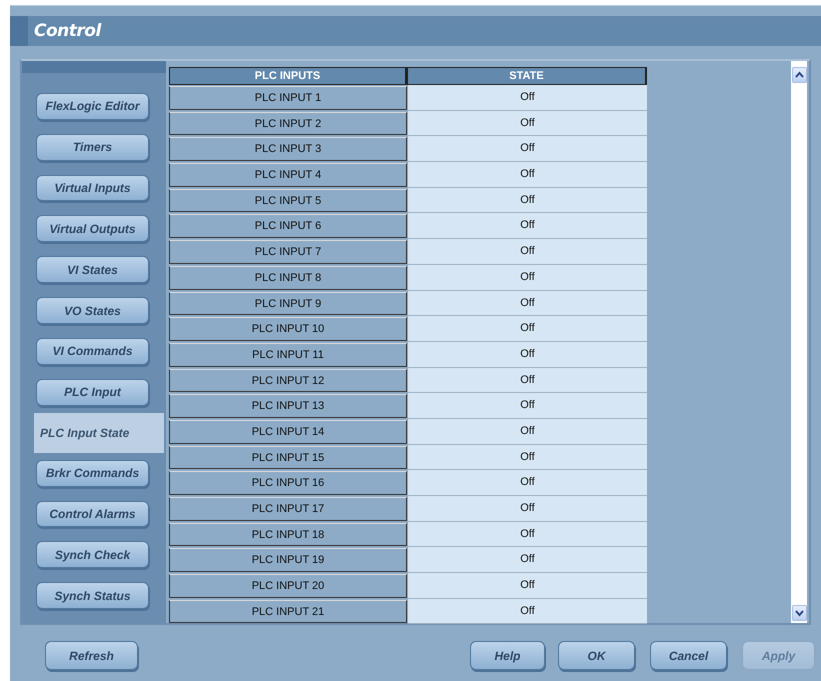 This screenshot has width=821, height=681. I want to click on table-cell: PLC INPUT 5, so click(288, 200).